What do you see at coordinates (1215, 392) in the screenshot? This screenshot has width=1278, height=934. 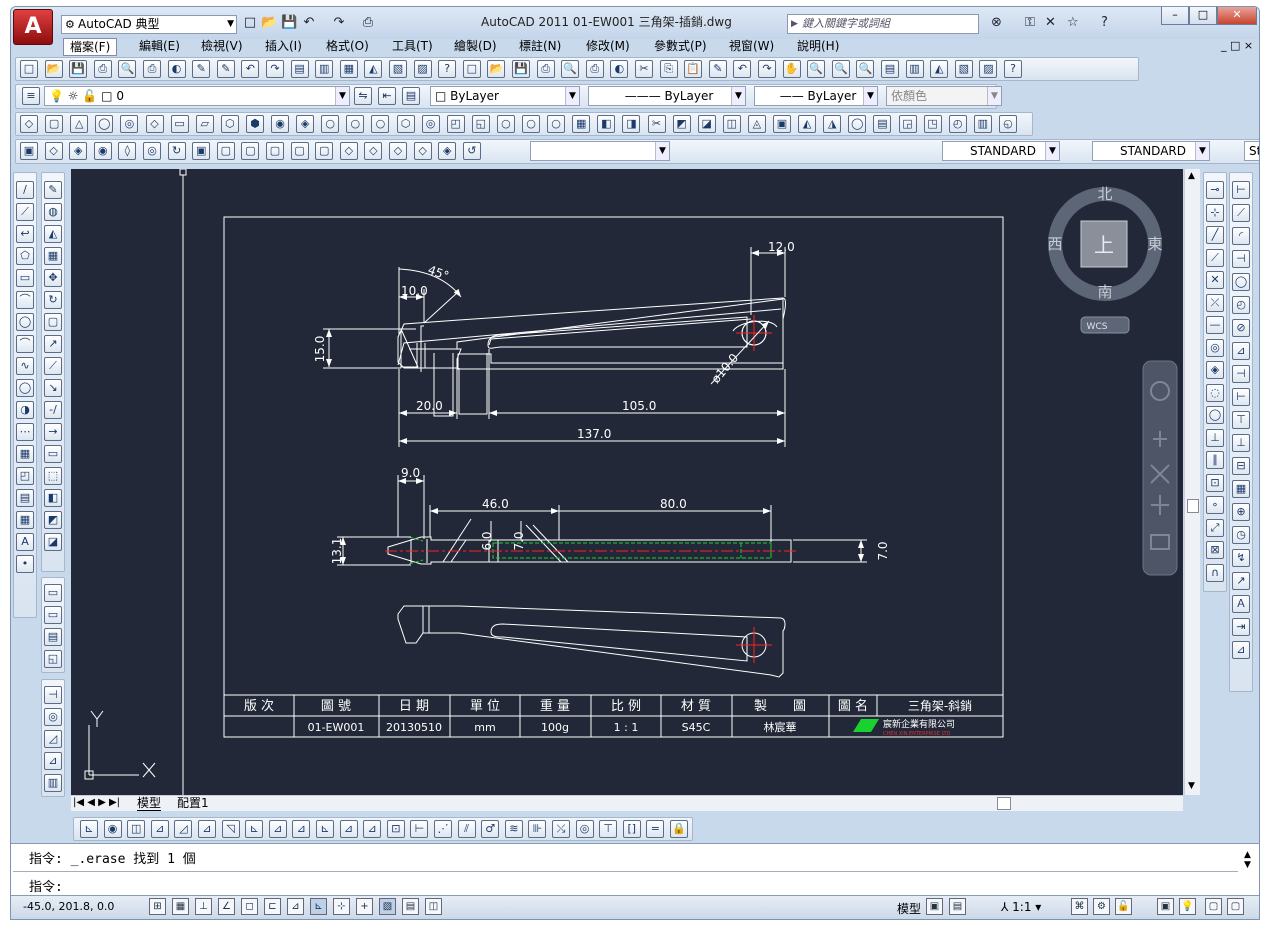 I see `osnap-10-icon: ◌` at bounding box center [1215, 392].